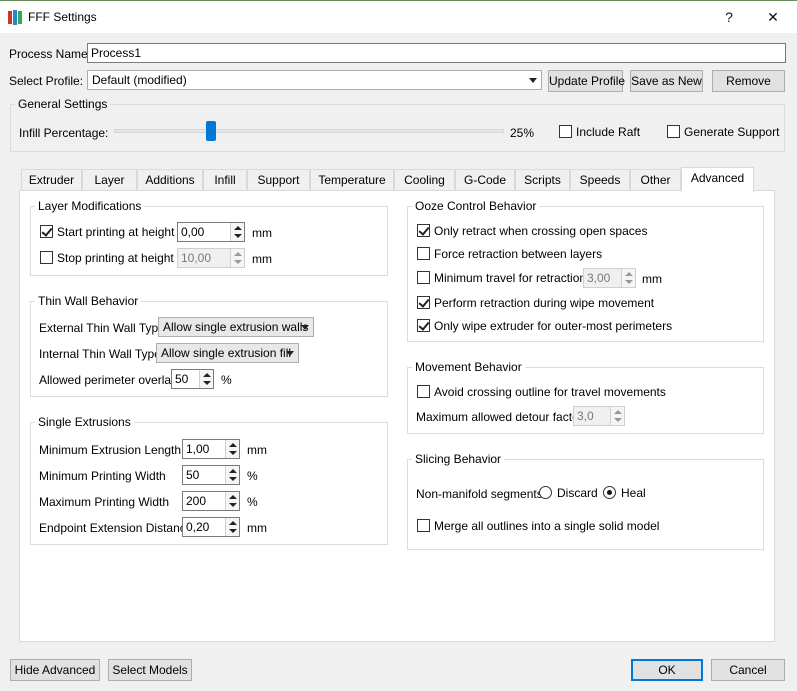 The image size is (797, 691). Describe the element at coordinates (116, 528) in the screenshot. I see `endpoint-extension-label: Endpoint Extension Distance` at that location.